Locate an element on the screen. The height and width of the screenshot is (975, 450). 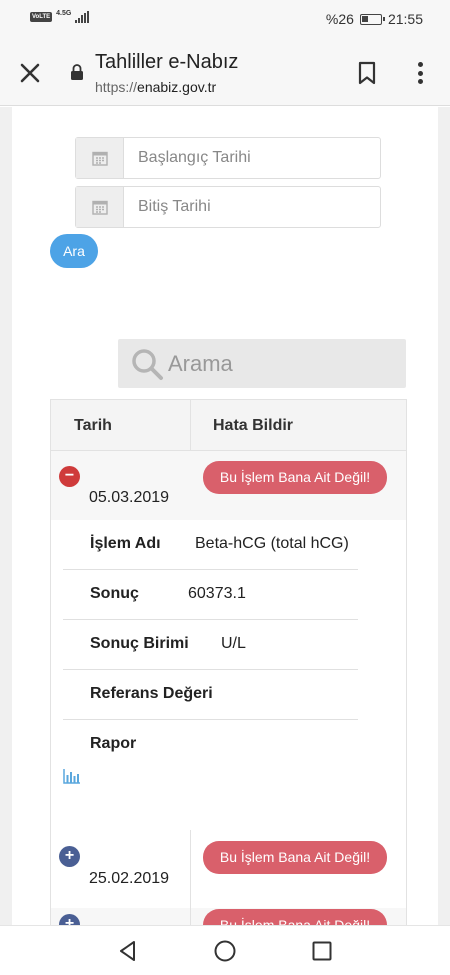
detail-label: Sonuç is located at coordinates (114, 593).